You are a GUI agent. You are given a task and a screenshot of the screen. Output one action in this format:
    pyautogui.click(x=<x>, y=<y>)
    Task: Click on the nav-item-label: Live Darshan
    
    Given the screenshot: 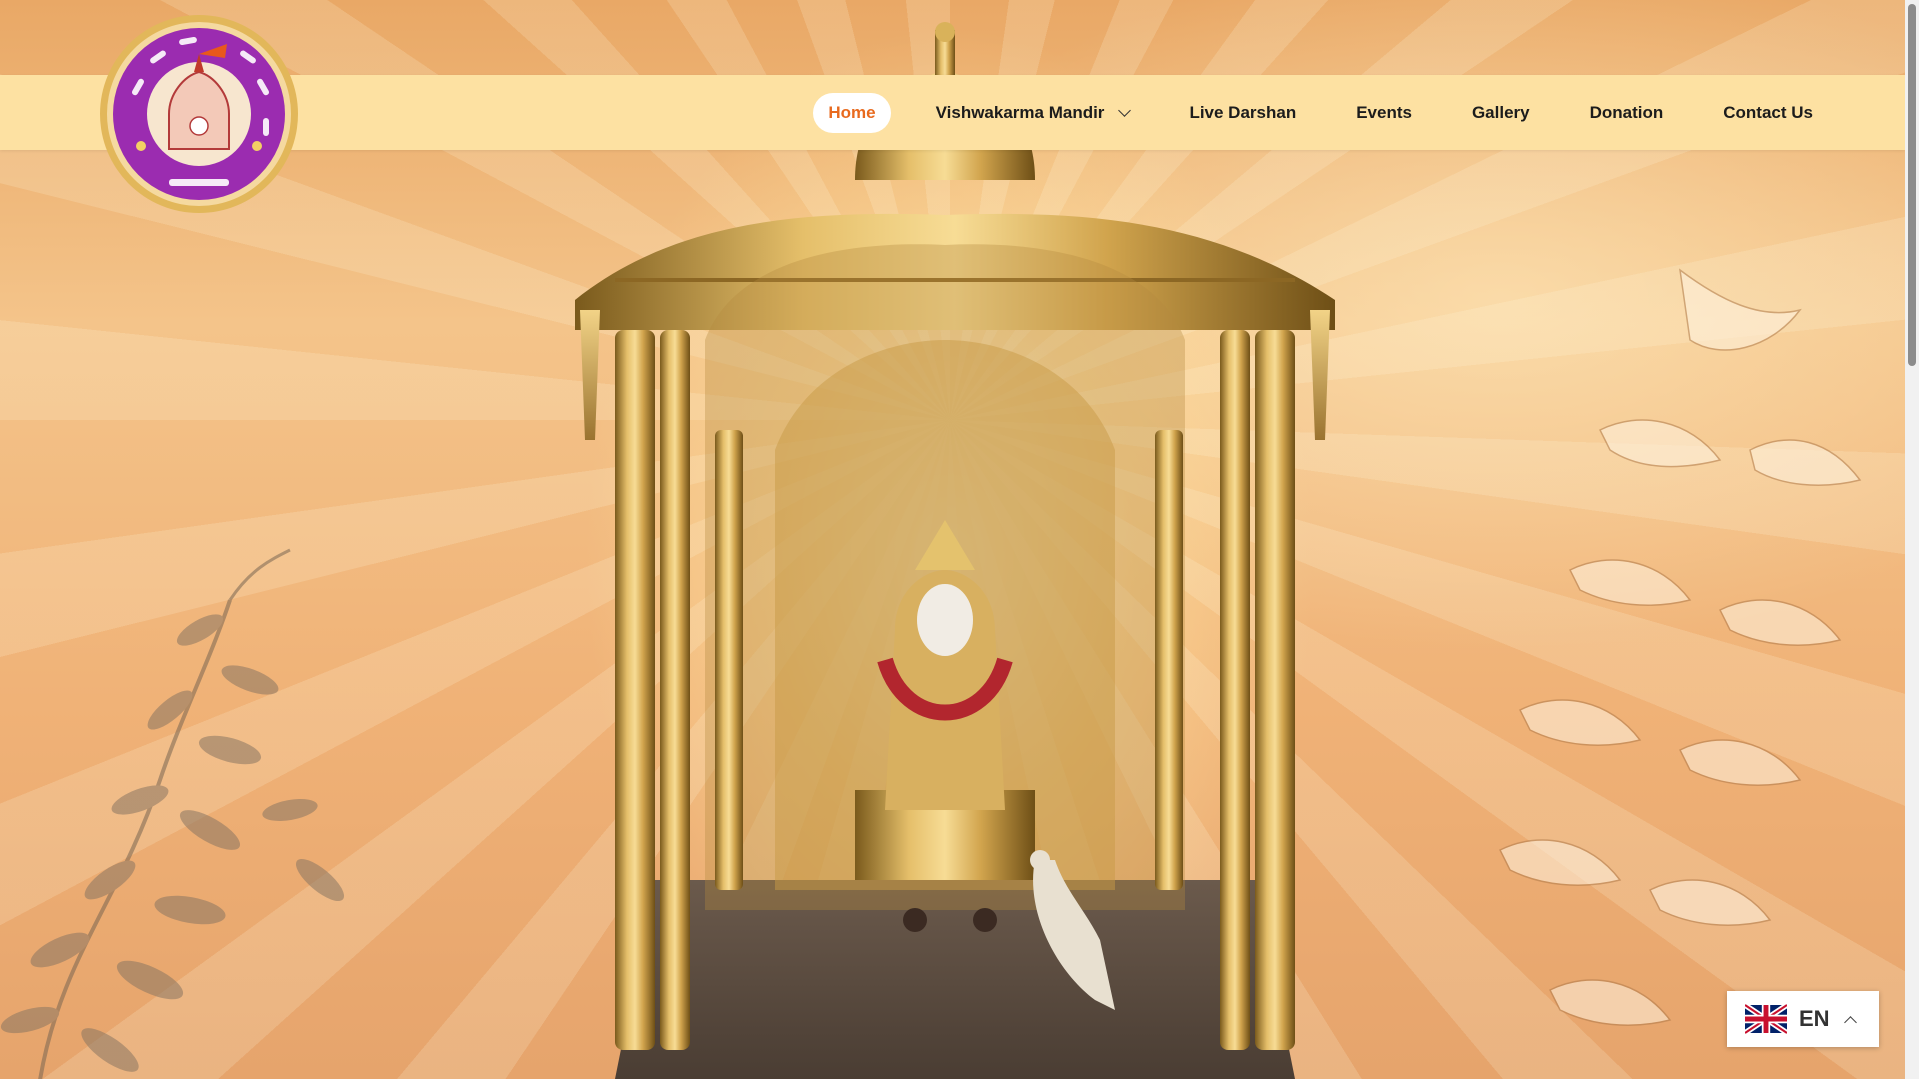 What is the action you would take?
    pyautogui.click(x=1243, y=112)
    